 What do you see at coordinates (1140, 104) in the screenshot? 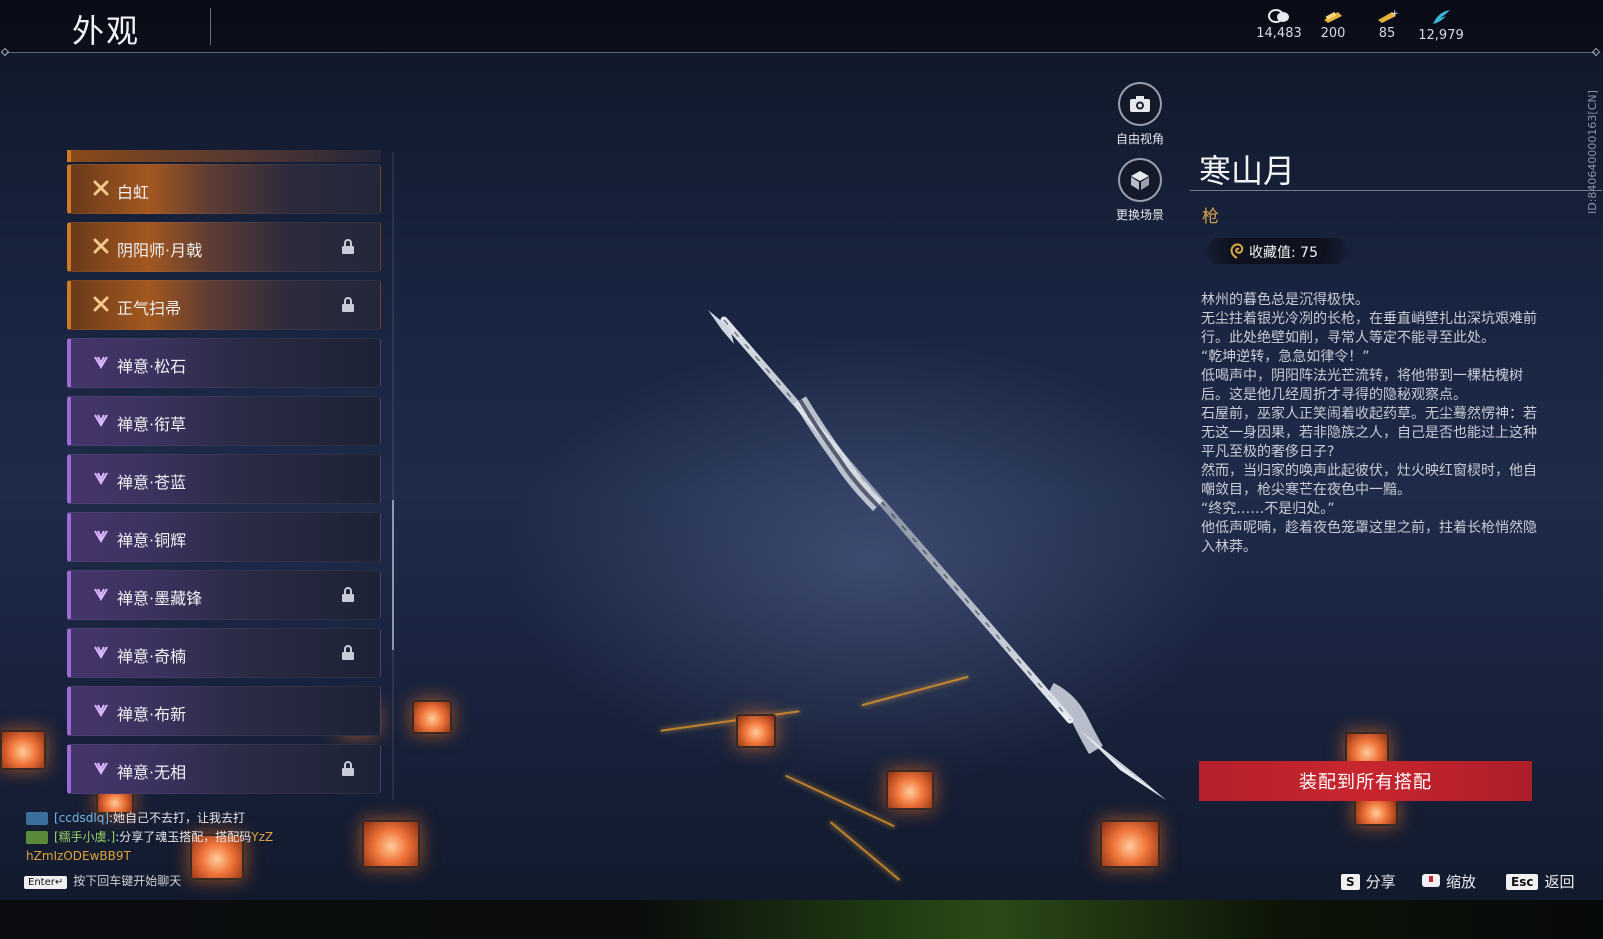
I see `camera-icon` at bounding box center [1140, 104].